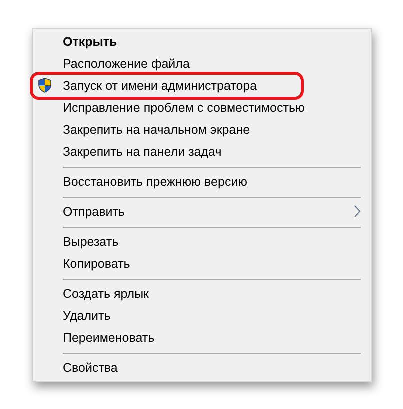 Image resolution: width=403 pixels, height=409 pixels. What do you see at coordinates (202, 130) in the screenshot?
I see `menu-item: Закрепить на начальном экране` at bounding box center [202, 130].